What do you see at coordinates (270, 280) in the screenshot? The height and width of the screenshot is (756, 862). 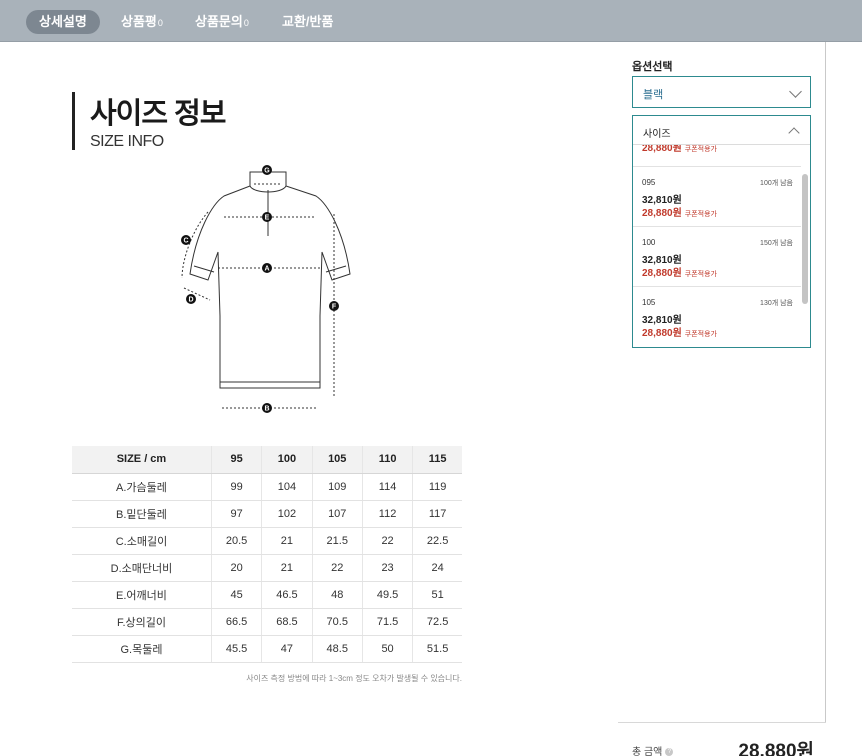 I see `shirt-outline` at bounding box center [270, 280].